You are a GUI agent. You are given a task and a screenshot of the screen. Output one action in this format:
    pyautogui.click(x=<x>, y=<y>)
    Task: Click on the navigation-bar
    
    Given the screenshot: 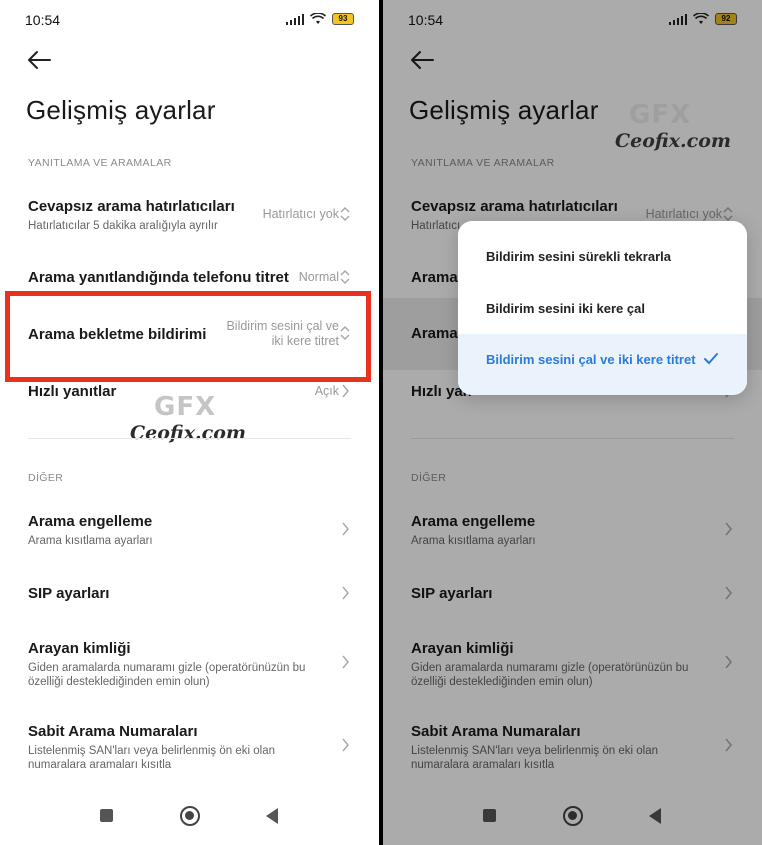 What is the action you would take?
    pyautogui.click(x=189, y=820)
    